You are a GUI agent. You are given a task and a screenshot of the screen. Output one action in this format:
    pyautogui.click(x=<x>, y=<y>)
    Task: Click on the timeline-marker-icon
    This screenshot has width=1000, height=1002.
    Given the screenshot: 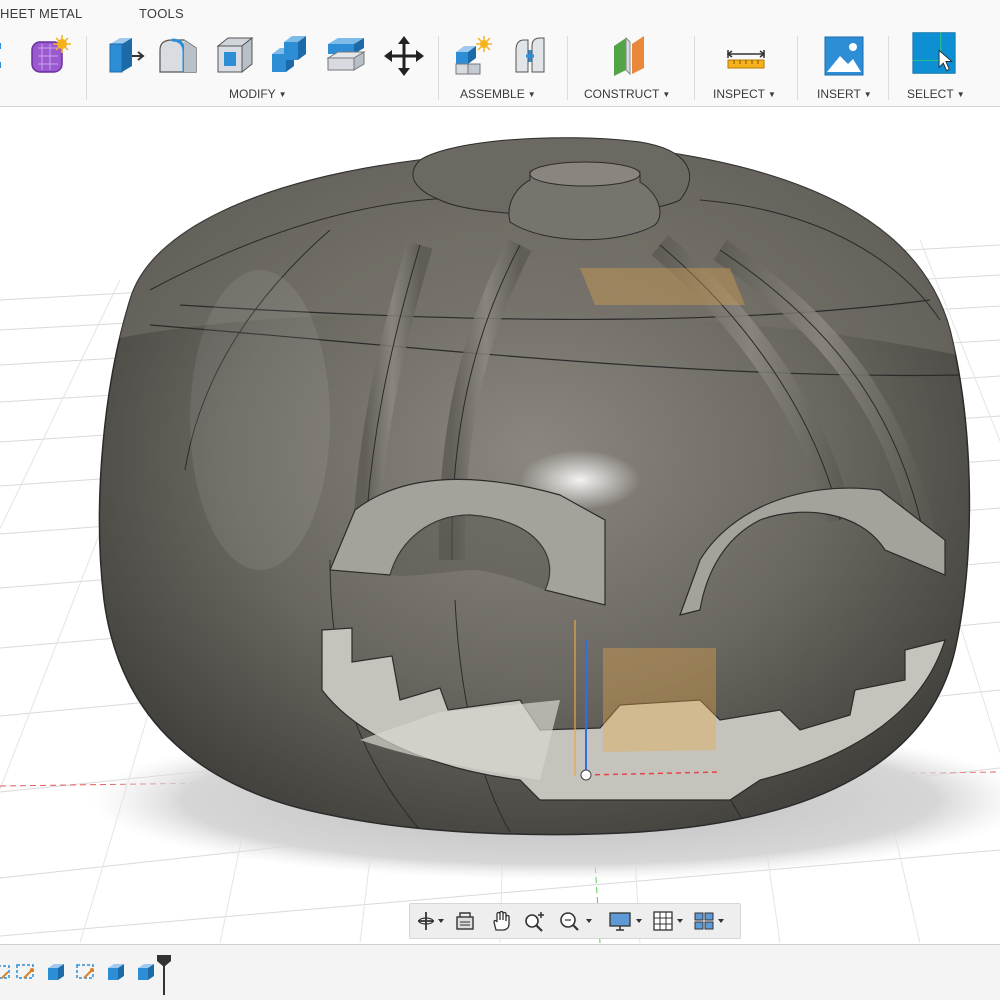 What is the action you would take?
    pyautogui.click(x=164, y=975)
    